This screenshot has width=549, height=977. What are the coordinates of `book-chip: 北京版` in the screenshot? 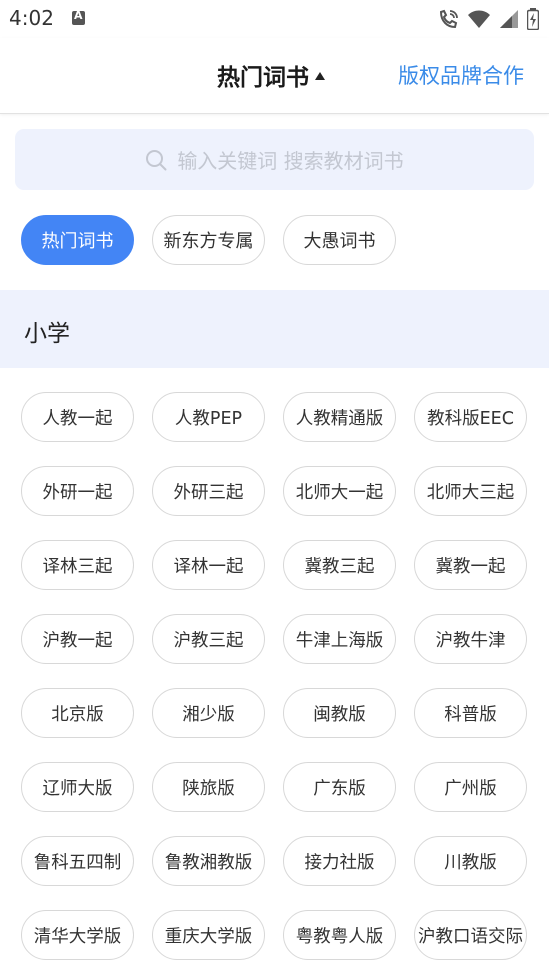 It's located at (77, 713).